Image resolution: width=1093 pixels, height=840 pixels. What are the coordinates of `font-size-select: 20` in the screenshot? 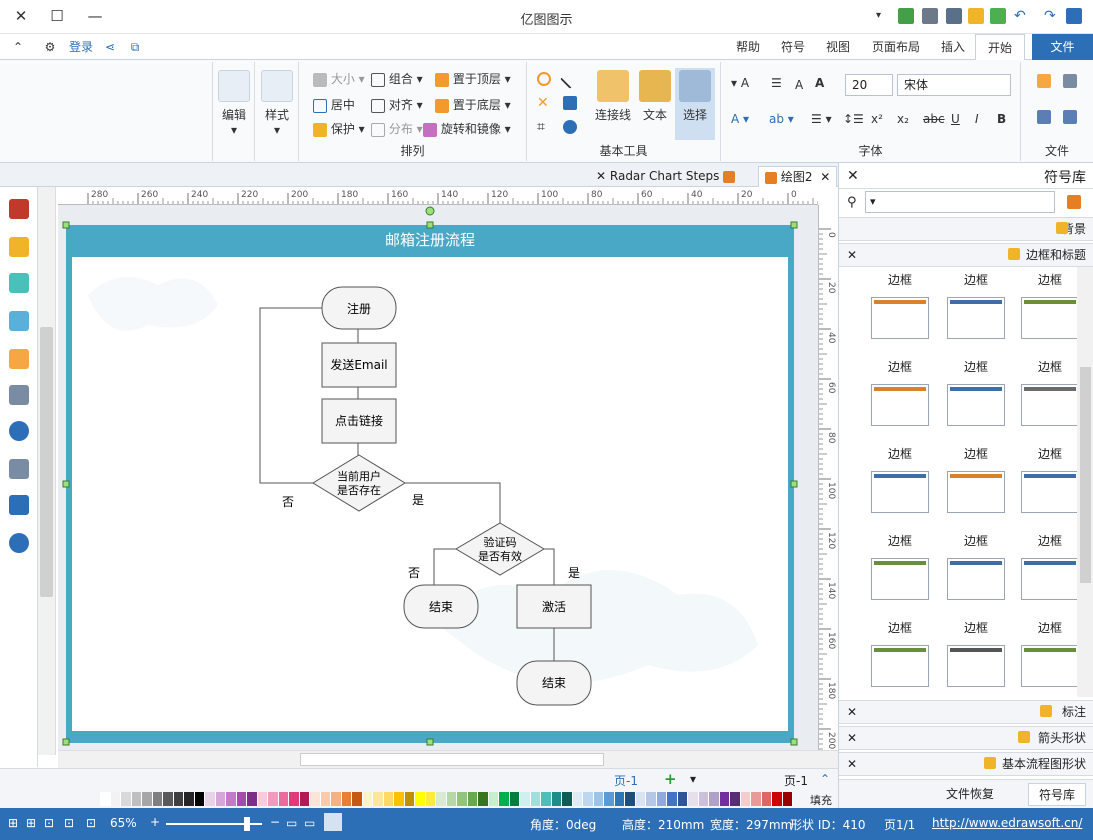 It's located at (869, 85).